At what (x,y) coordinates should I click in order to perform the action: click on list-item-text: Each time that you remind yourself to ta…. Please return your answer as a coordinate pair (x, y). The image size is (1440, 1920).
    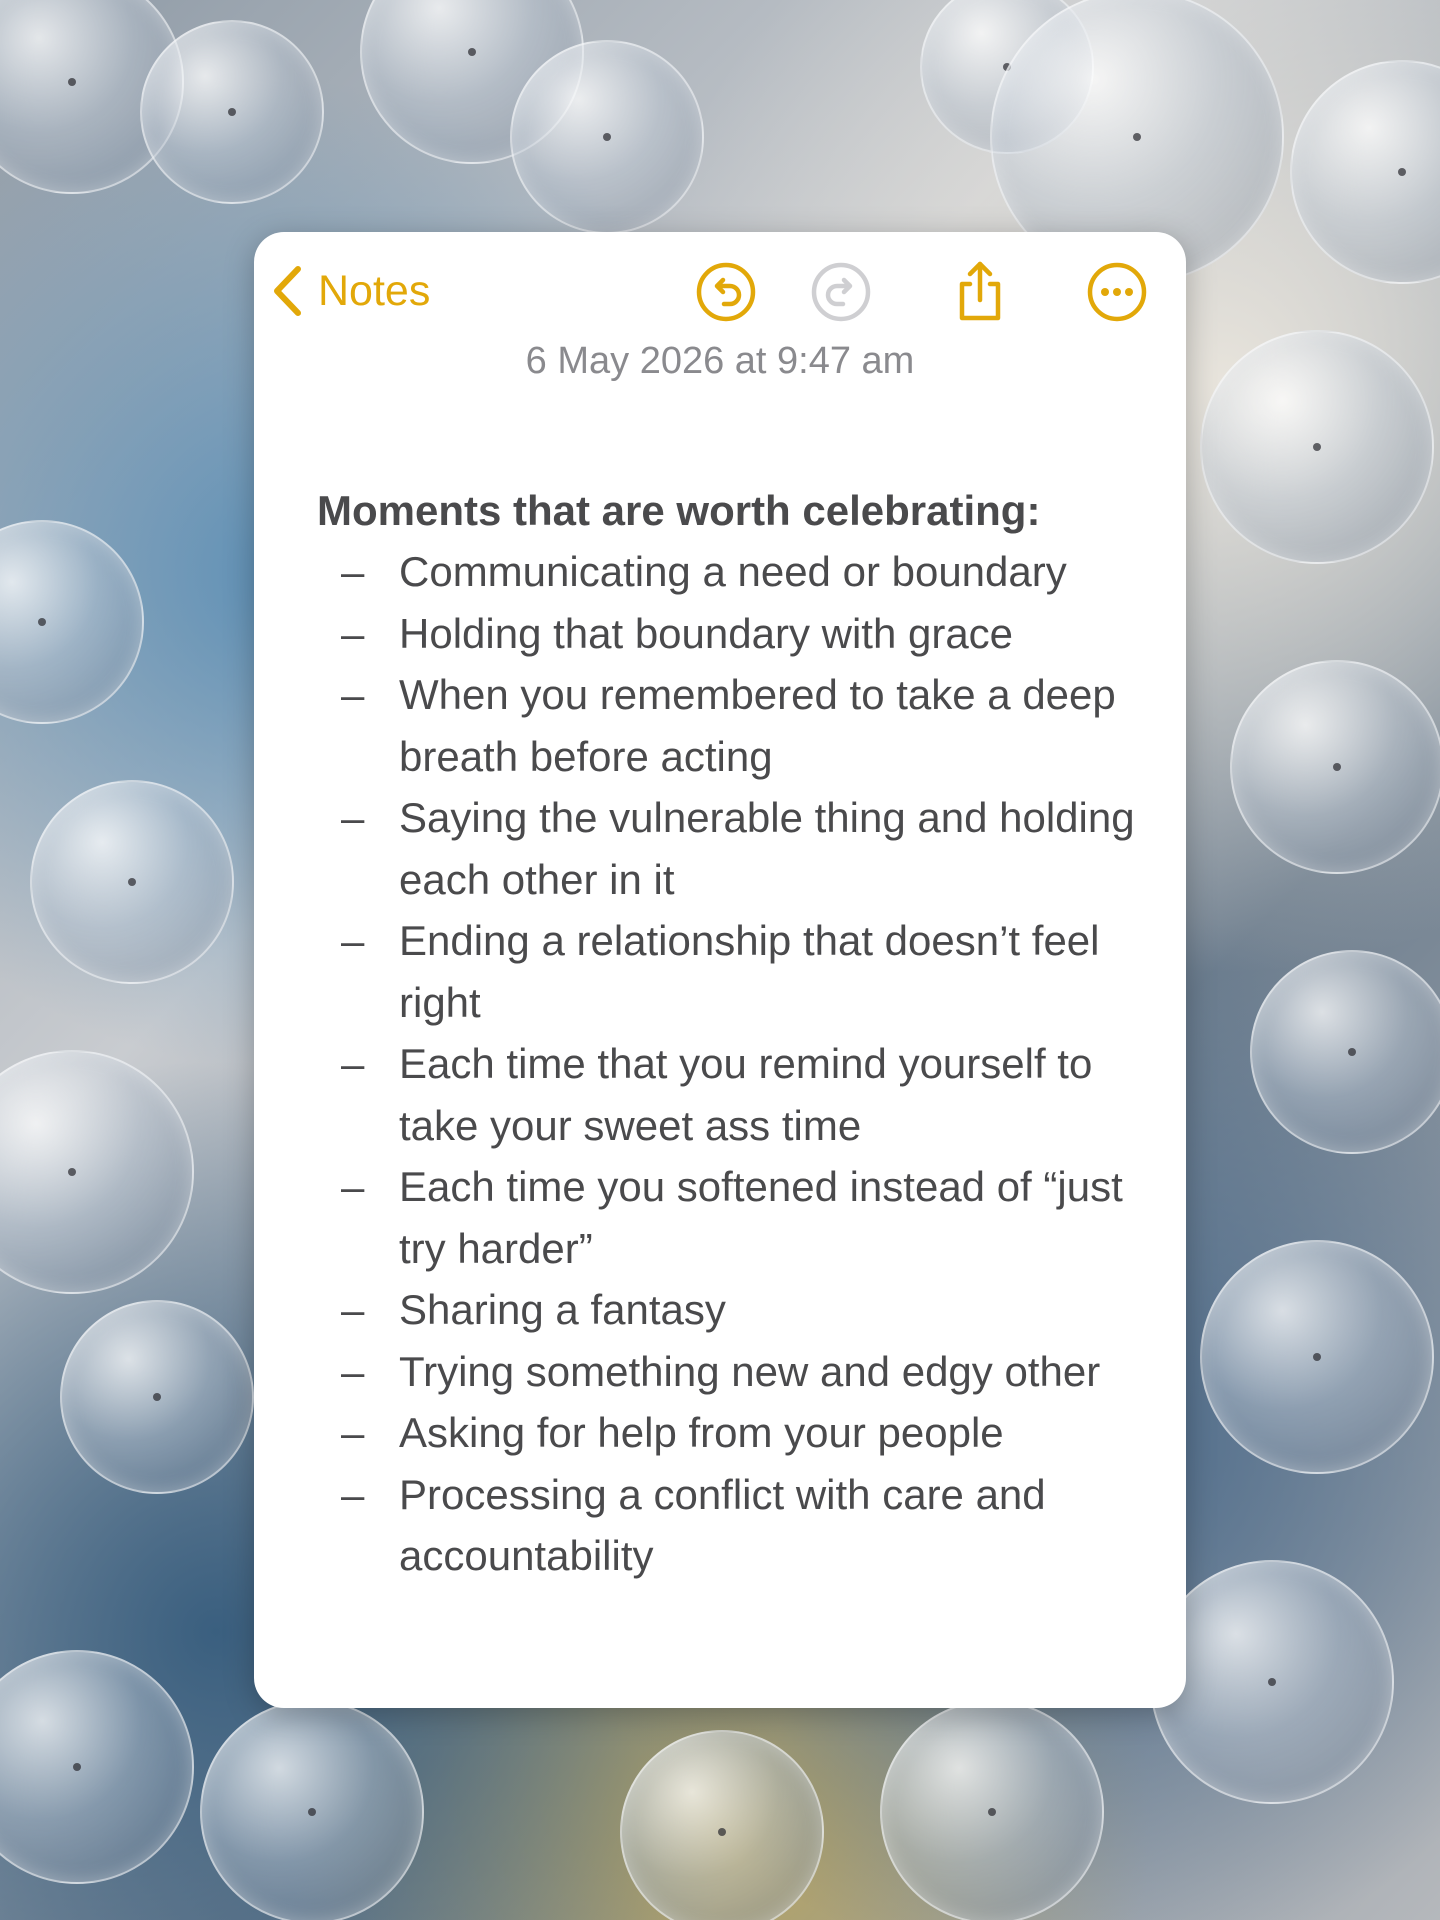
    Looking at the image, I should click on (746, 1094).